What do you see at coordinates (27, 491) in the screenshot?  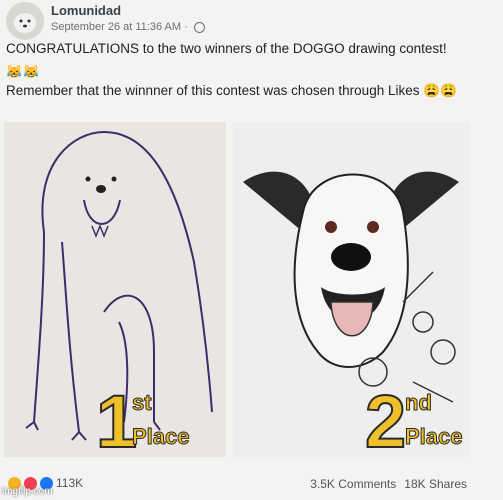 I see `imgflip-watermark: imgflip.com` at bounding box center [27, 491].